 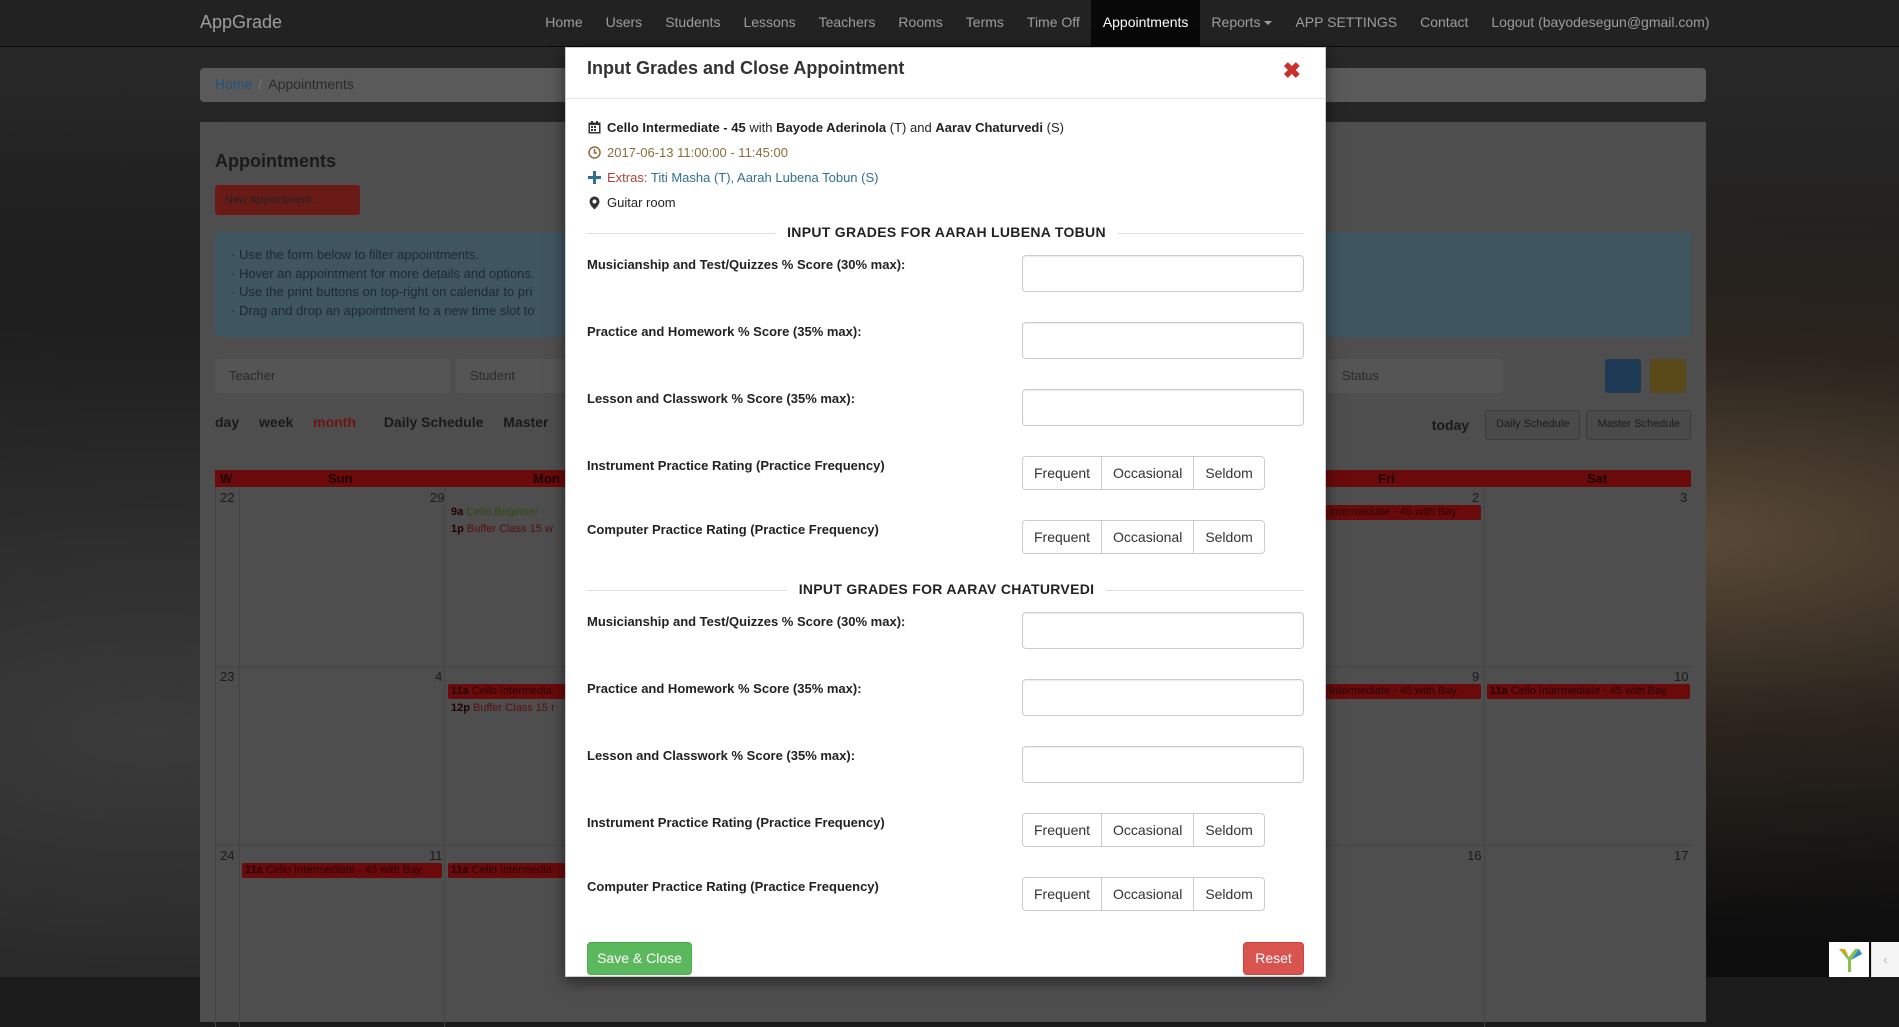 I want to click on page-title: Appointments, so click(x=275, y=161).